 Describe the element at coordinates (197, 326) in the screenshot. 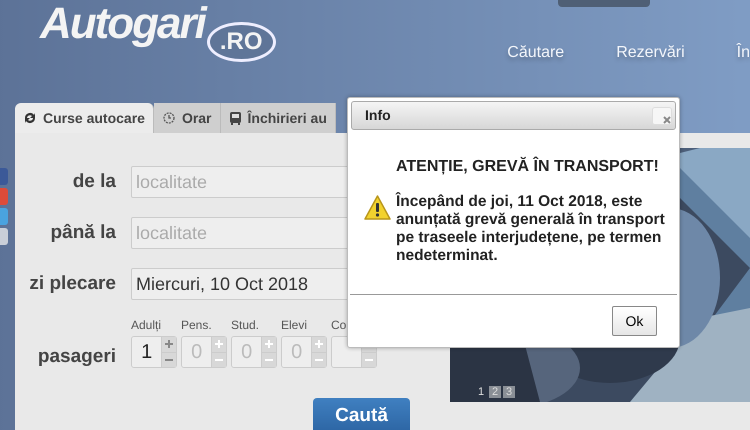

I see `counter-label: Pens.` at that location.